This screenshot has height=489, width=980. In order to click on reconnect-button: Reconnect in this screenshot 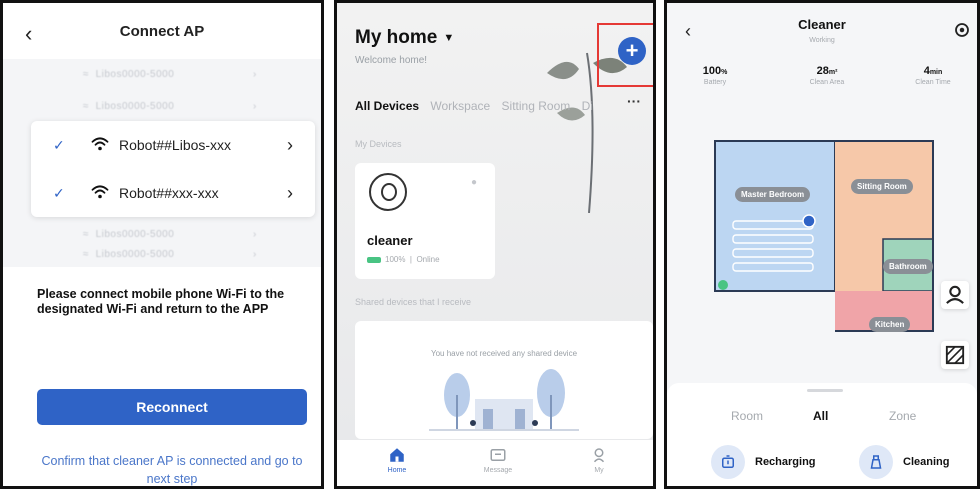, I will do `click(172, 407)`.